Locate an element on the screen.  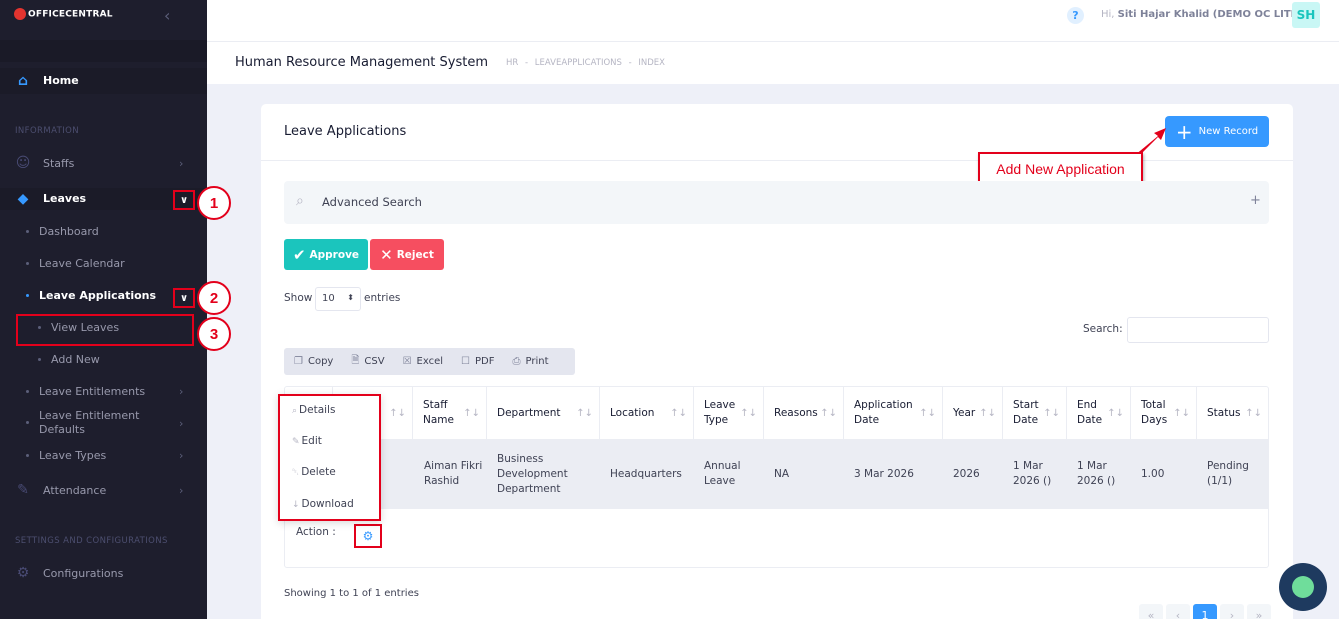
cell-start-date: 1 Mar 2026 () is located at coordinates (1032, 473).